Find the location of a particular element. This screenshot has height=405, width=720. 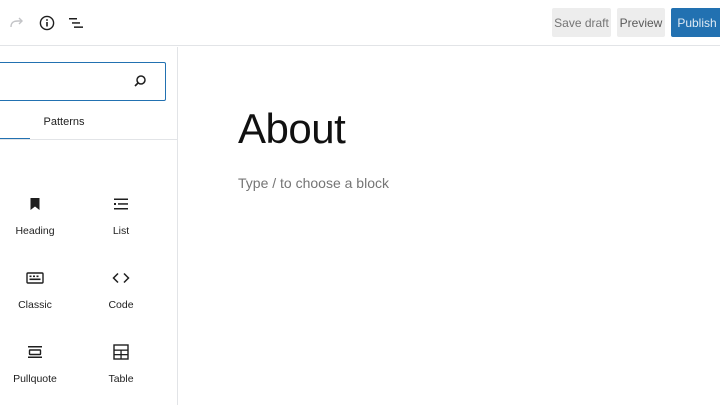

info-icon is located at coordinates (47, 23).